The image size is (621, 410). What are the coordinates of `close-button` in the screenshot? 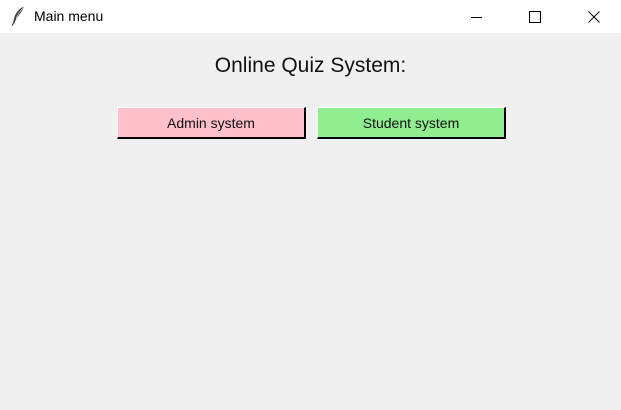 It's located at (594, 16).